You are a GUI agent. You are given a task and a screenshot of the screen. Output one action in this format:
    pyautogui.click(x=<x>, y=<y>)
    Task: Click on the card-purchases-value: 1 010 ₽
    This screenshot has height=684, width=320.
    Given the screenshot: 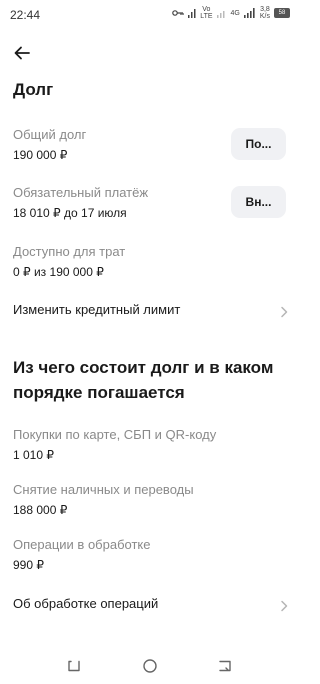 What is the action you would take?
    pyautogui.click(x=33, y=455)
    